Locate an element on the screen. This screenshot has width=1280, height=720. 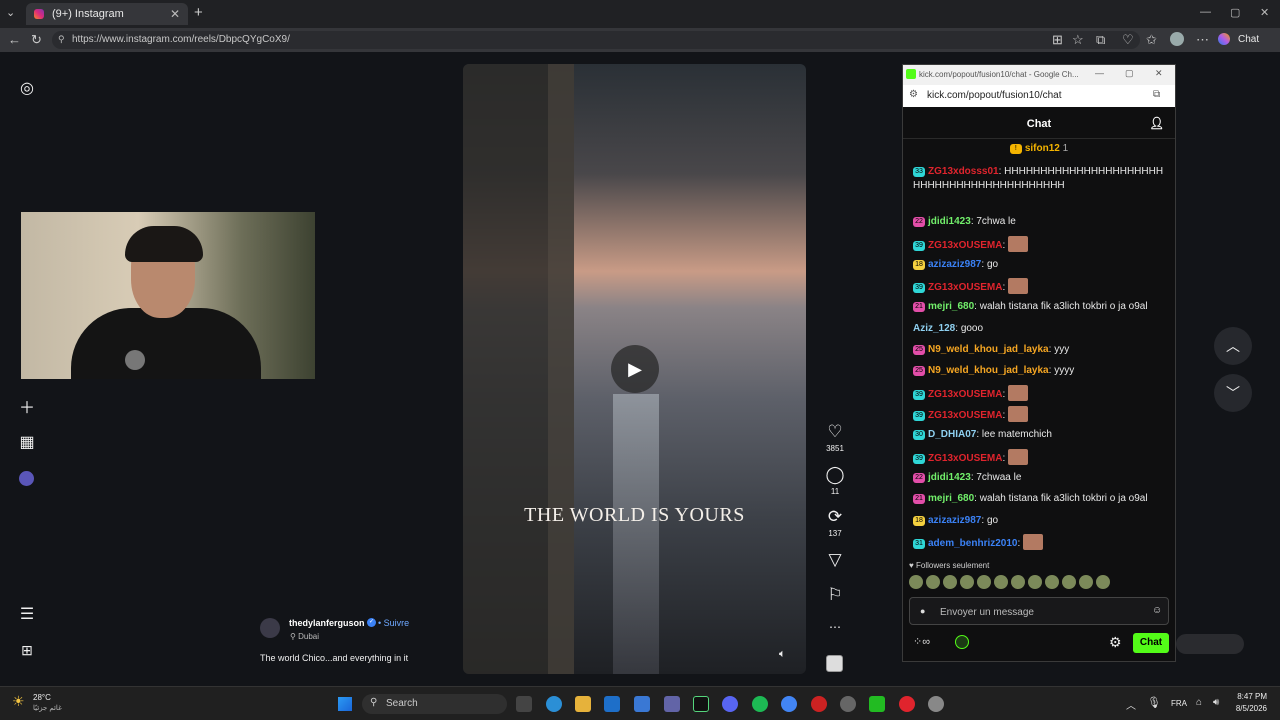
share-icon: ▽ is located at coordinates (835, 560).